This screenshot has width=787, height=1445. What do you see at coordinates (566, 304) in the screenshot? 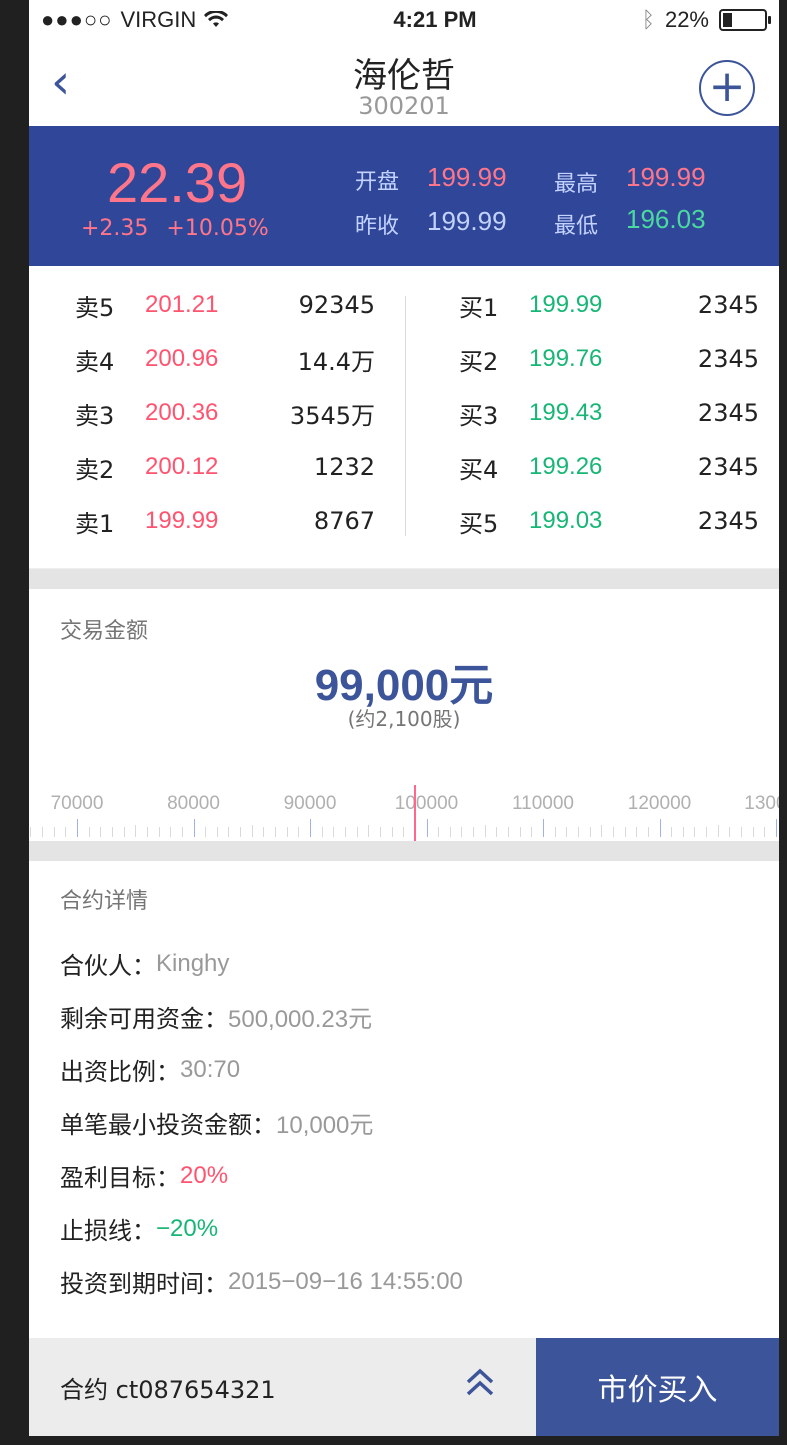
I see `bid-price: 199.99` at bounding box center [566, 304].